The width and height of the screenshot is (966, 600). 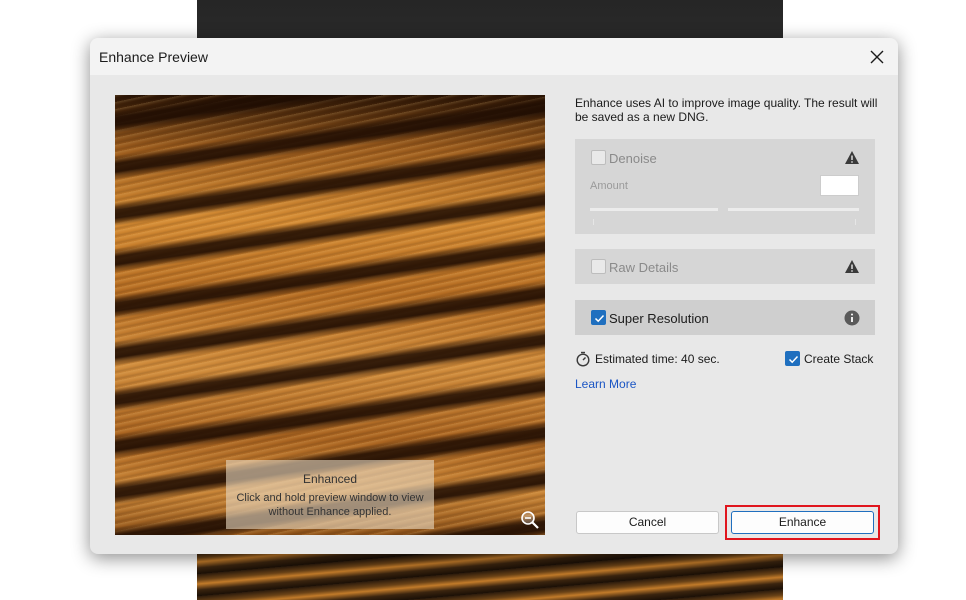 I want to click on denoise-section: Denoise Amount, so click(x=725, y=186).